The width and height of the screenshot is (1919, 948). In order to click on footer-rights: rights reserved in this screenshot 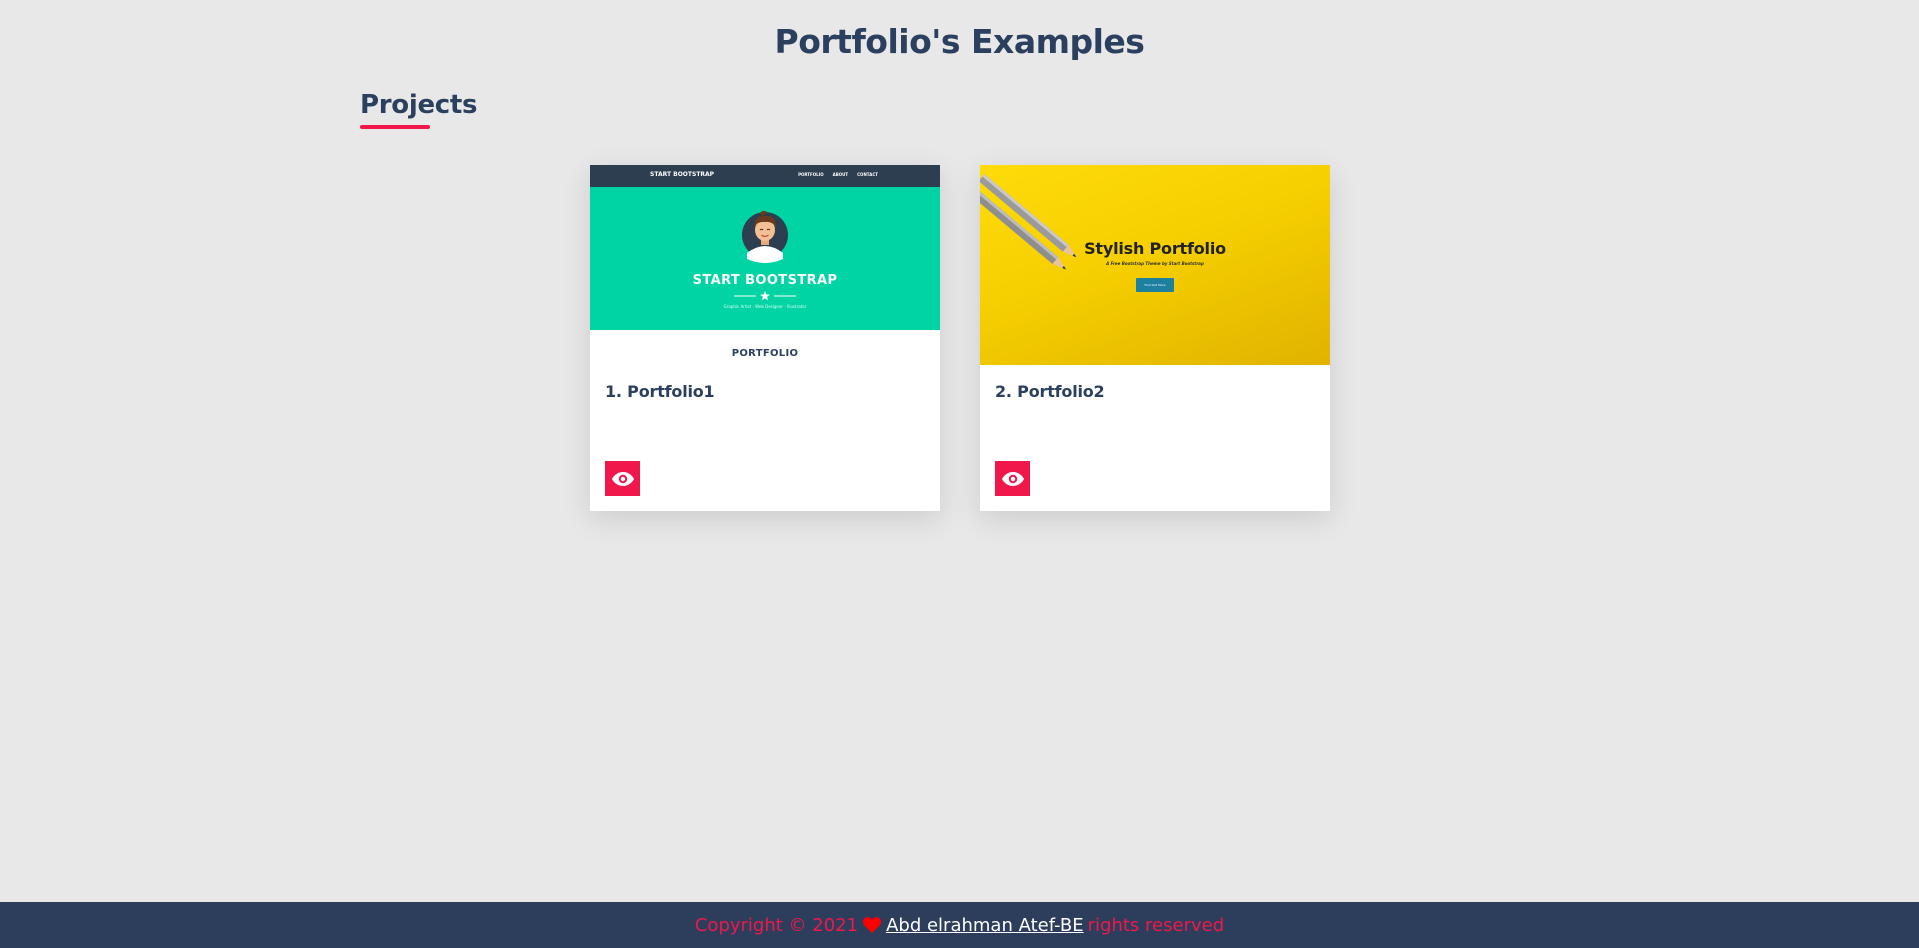, I will do `click(1156, 925)`.